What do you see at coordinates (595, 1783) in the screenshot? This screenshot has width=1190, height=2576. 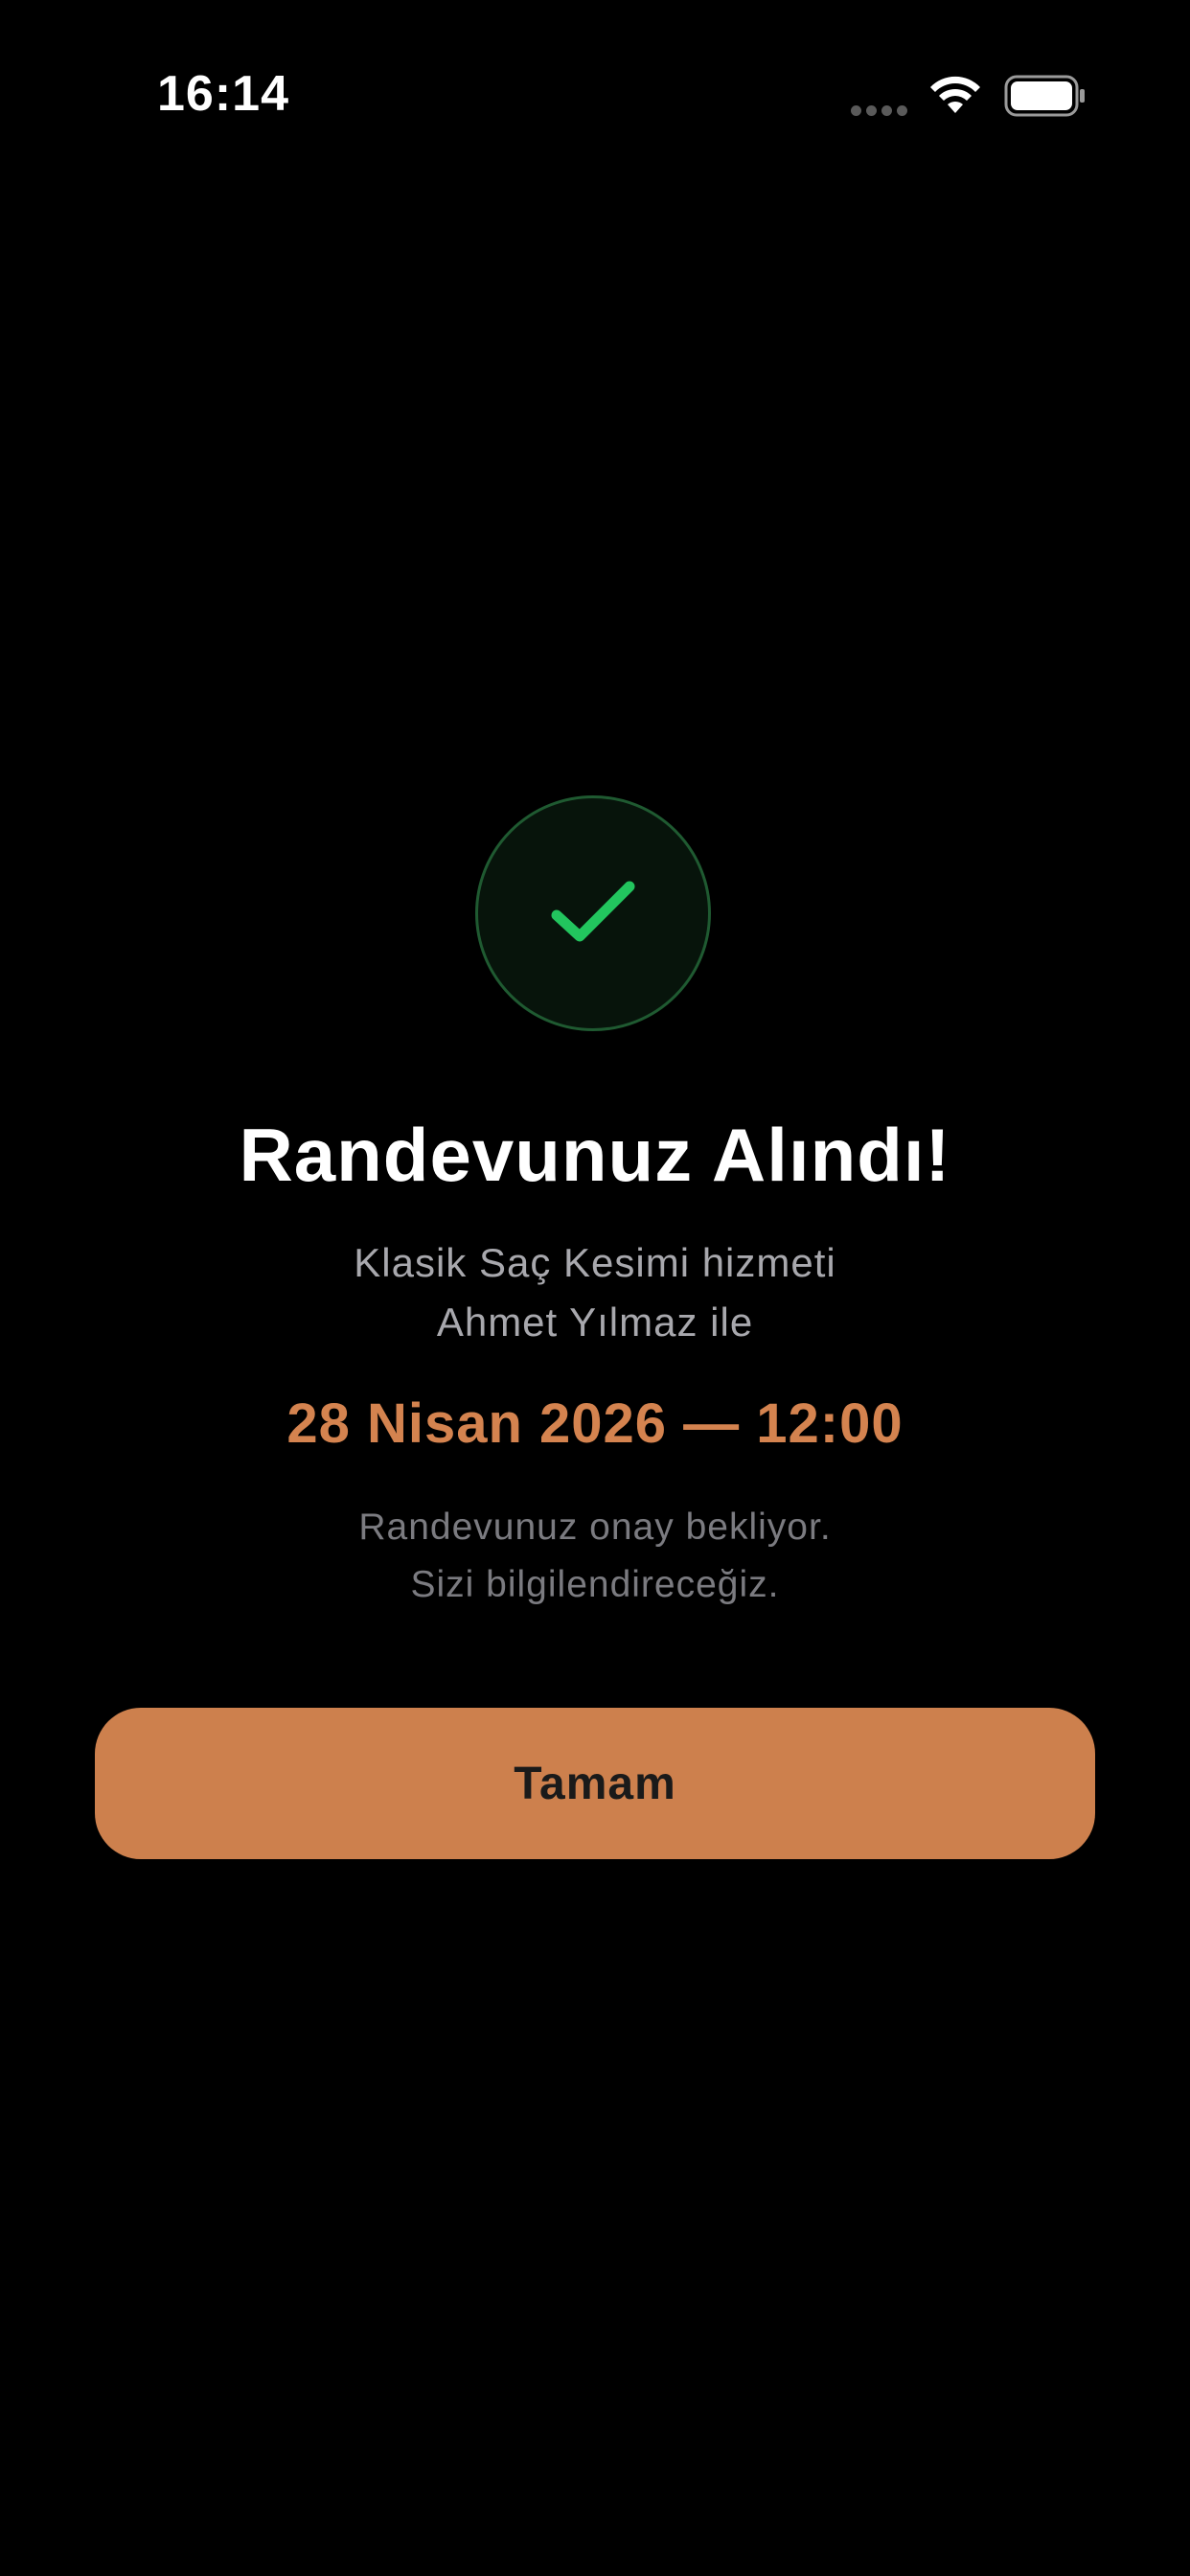 I see `ok-button: Tamam` at bounding box center [595, 1783].